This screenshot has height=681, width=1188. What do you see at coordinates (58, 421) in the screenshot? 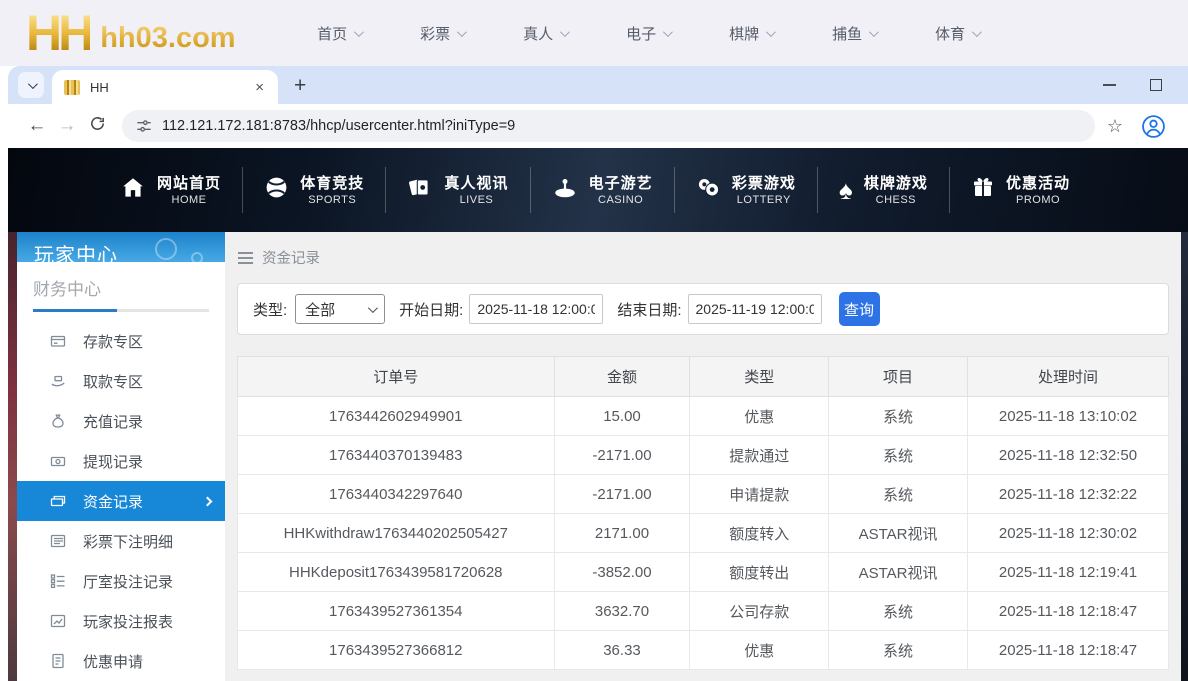
I see `moneybag-icon` at bounding box center [58, 421].